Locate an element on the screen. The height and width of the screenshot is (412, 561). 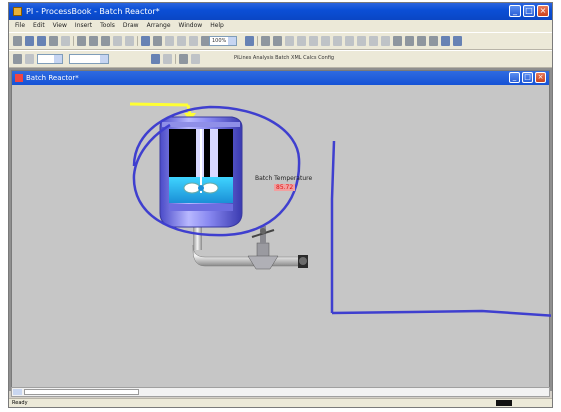
menu-edit: Edit is located at coordinates (39, 26).